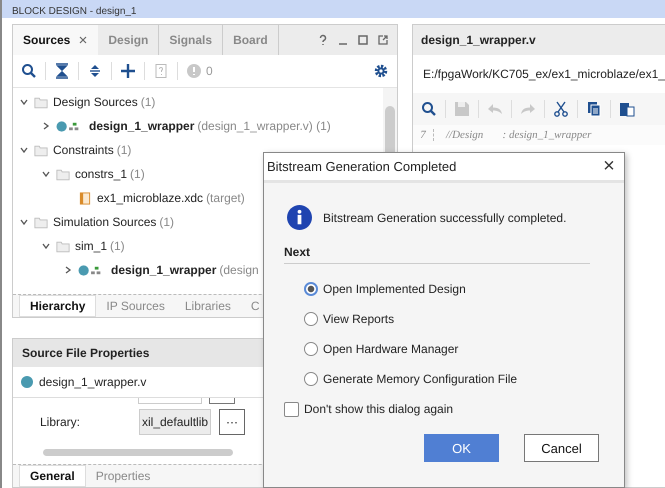  What do you see at coordinates (128, 71) in the screenshot?
I see `add-icon` at bounding box center [128, 71].